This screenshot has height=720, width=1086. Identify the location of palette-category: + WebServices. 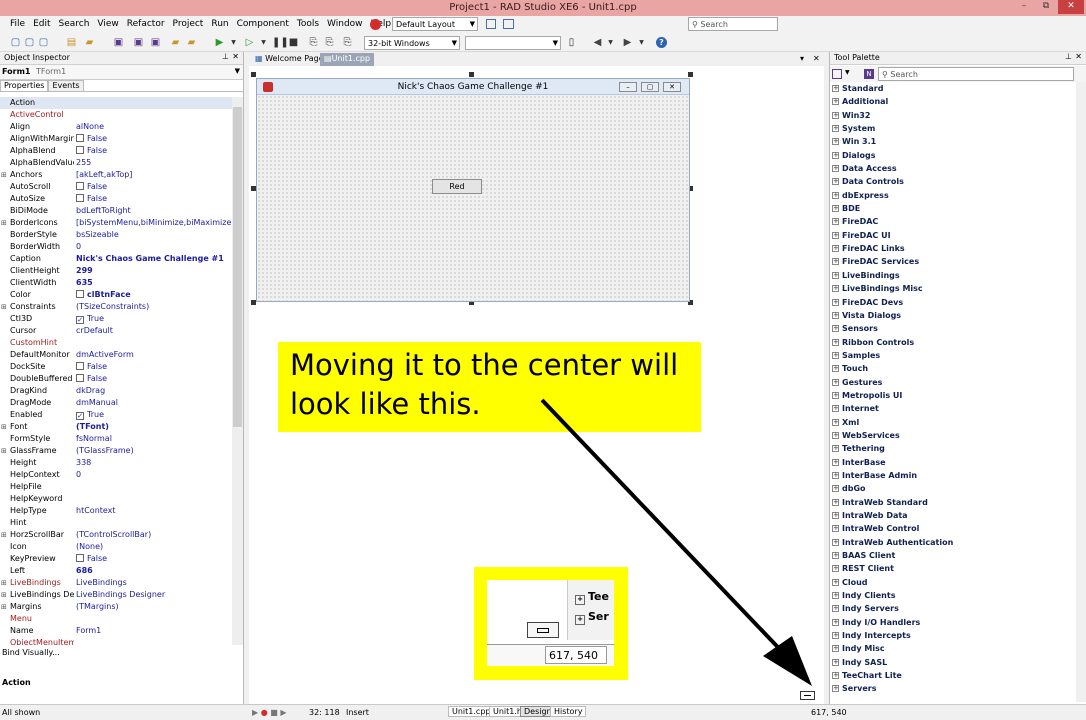
(953, 435).